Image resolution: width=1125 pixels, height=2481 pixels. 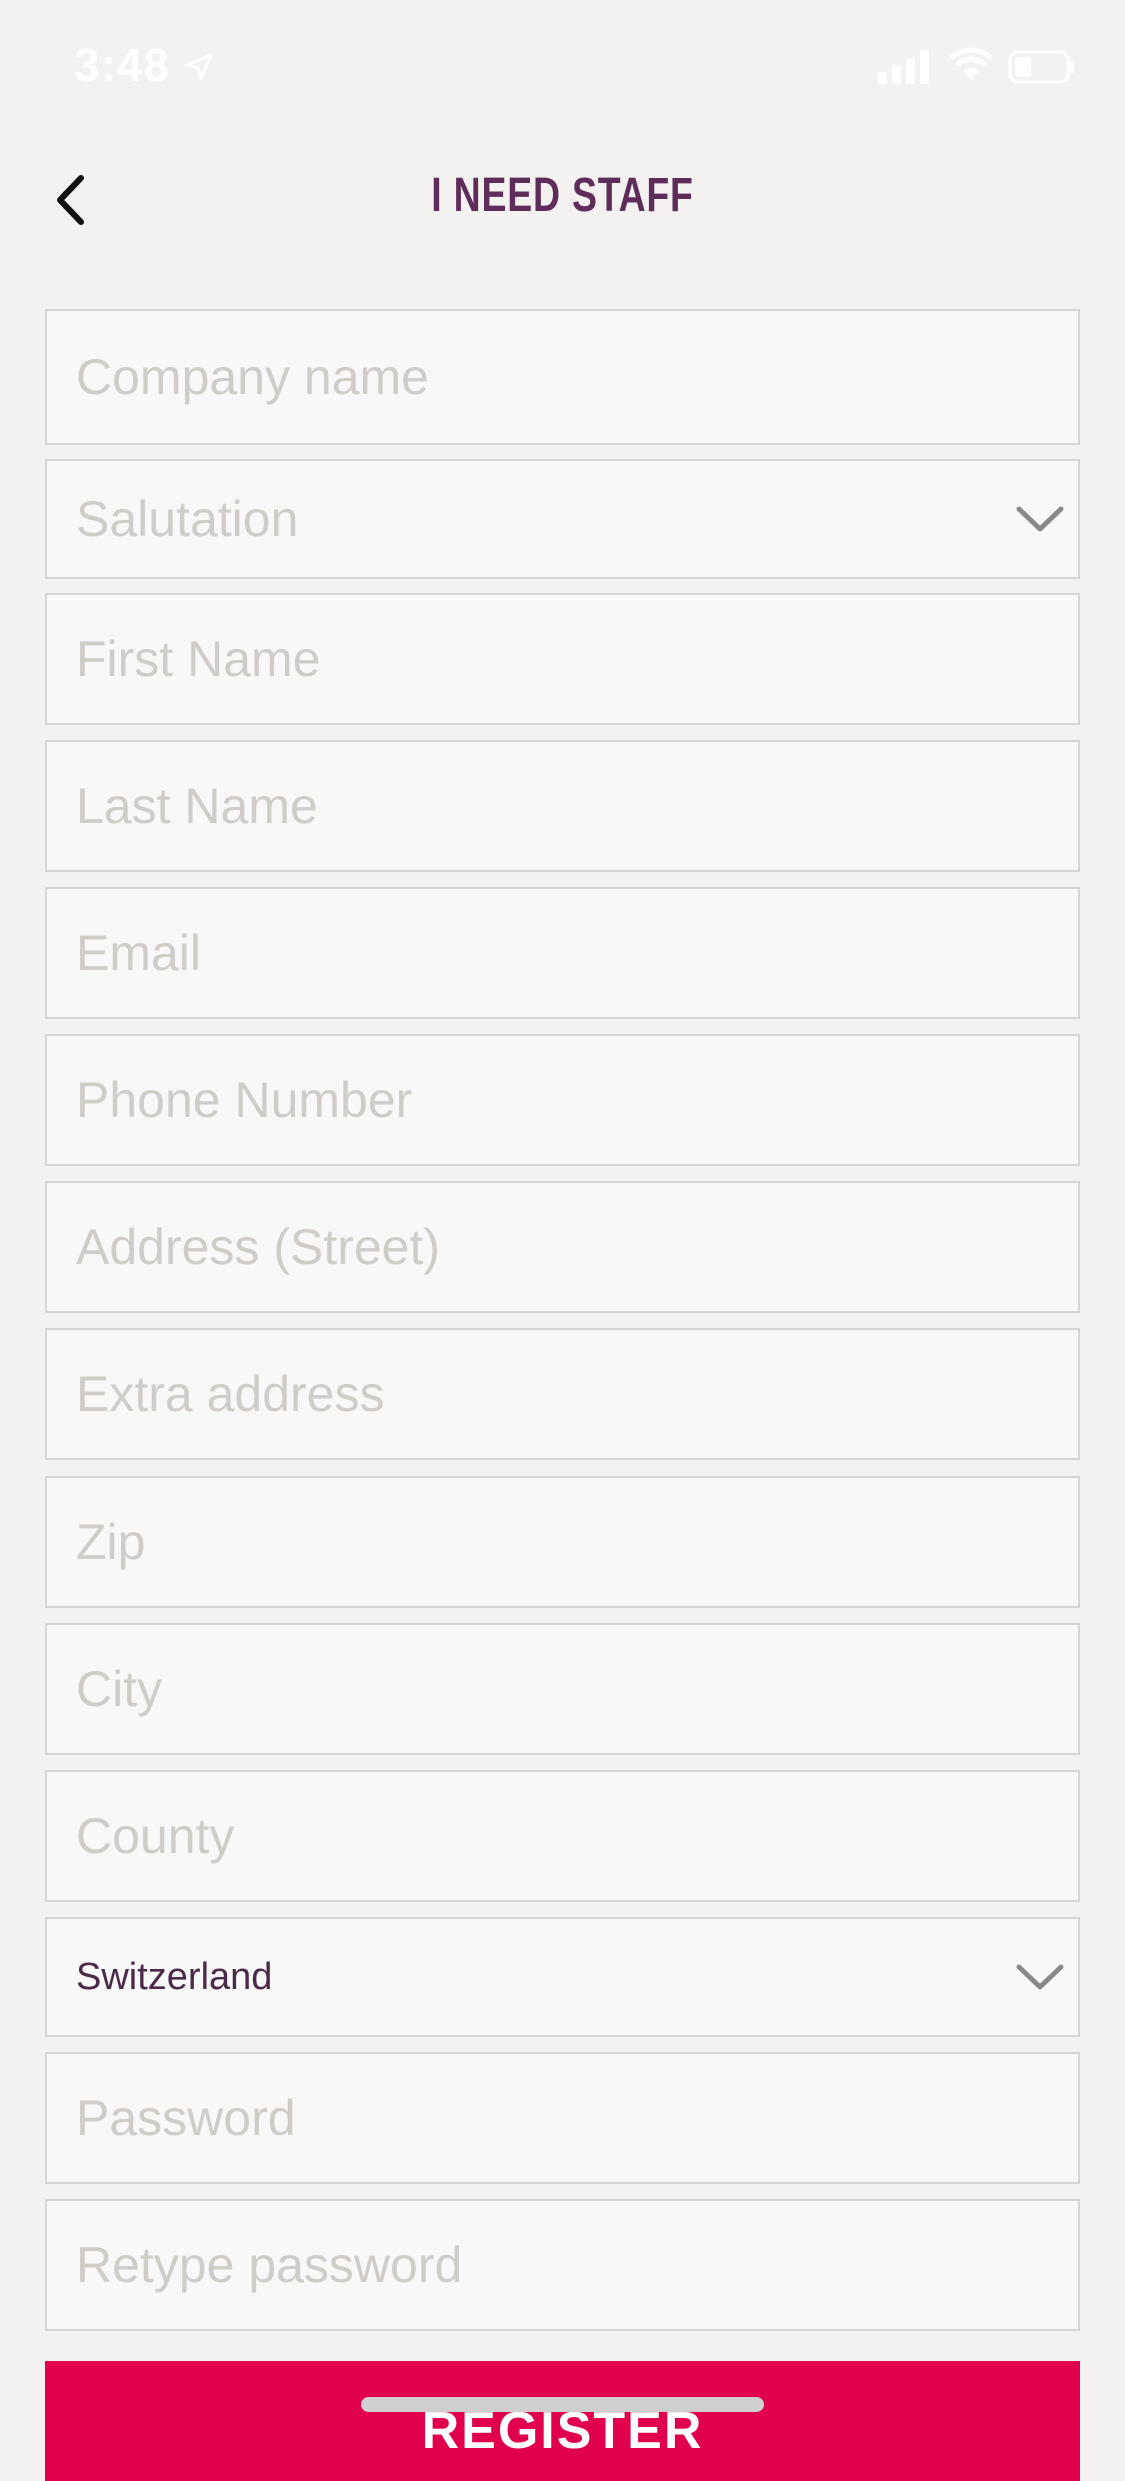 I want to click on password-field, so click(x=562, y=2118).